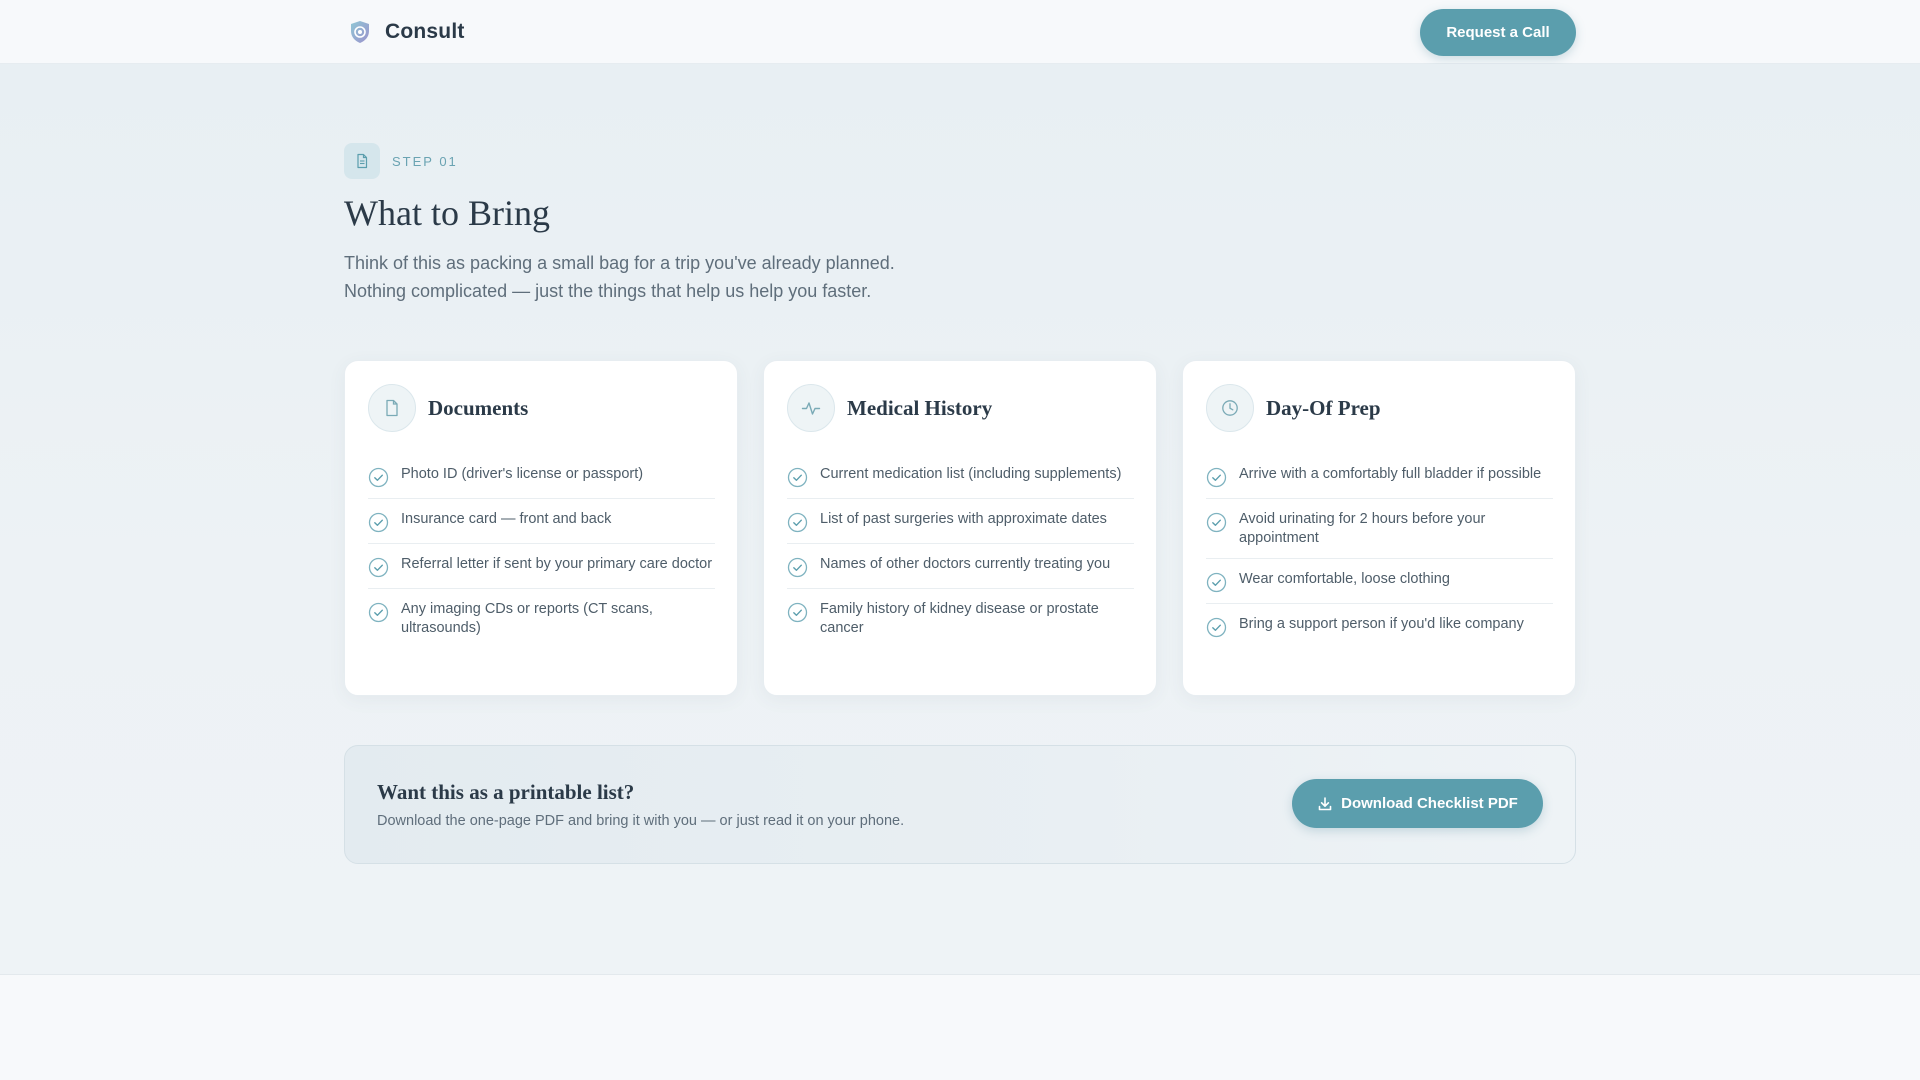 The width and height of the screenshot is (1920, 1080). Describe the element at coordinates (506, 792) in the screenshot. I see `banner-title: Want this as a printable list?` at that location.